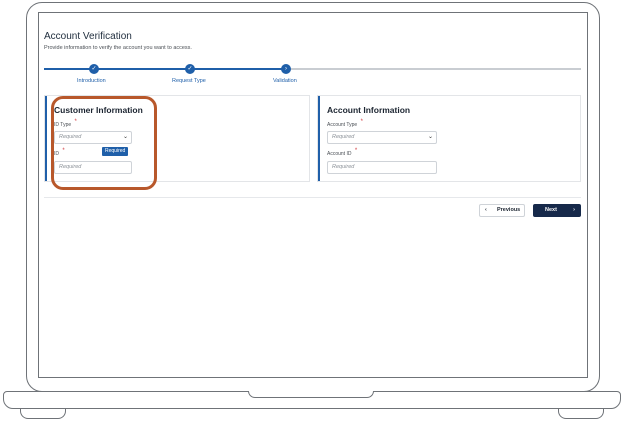 Image resolution: width=624 pixels, height=421 pixels. Describe the element at coordinates (369, 110) in the screenshot. I see `account-information-title: Account Information` at that location.